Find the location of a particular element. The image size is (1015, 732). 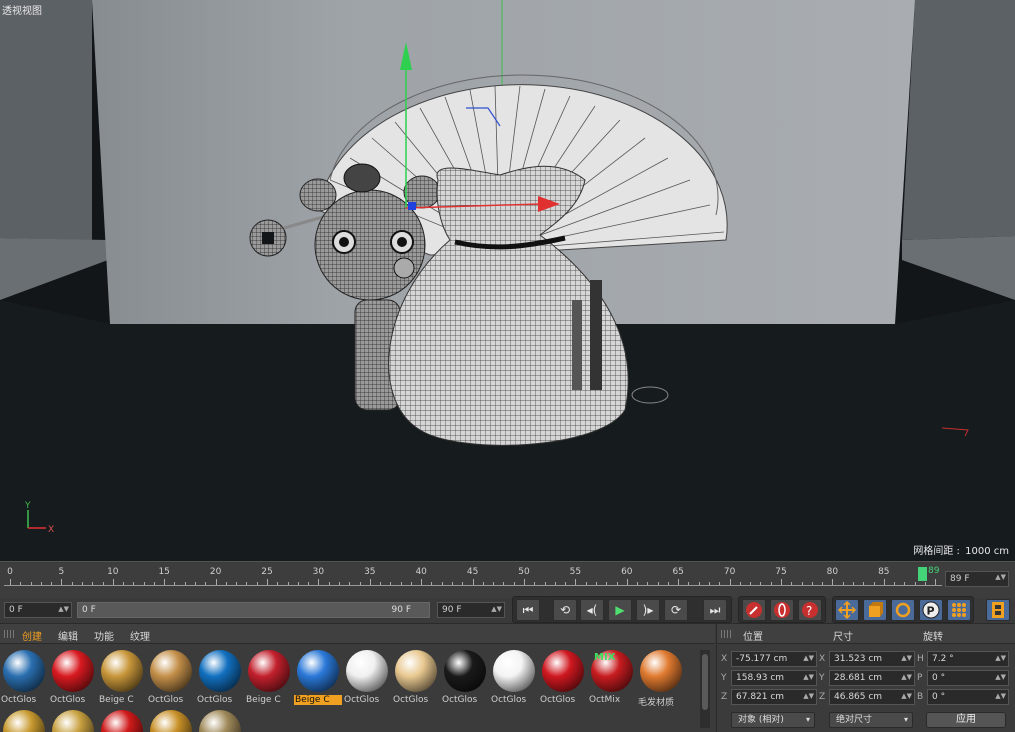

rotation-key-button is located at coordinates (903, 610).